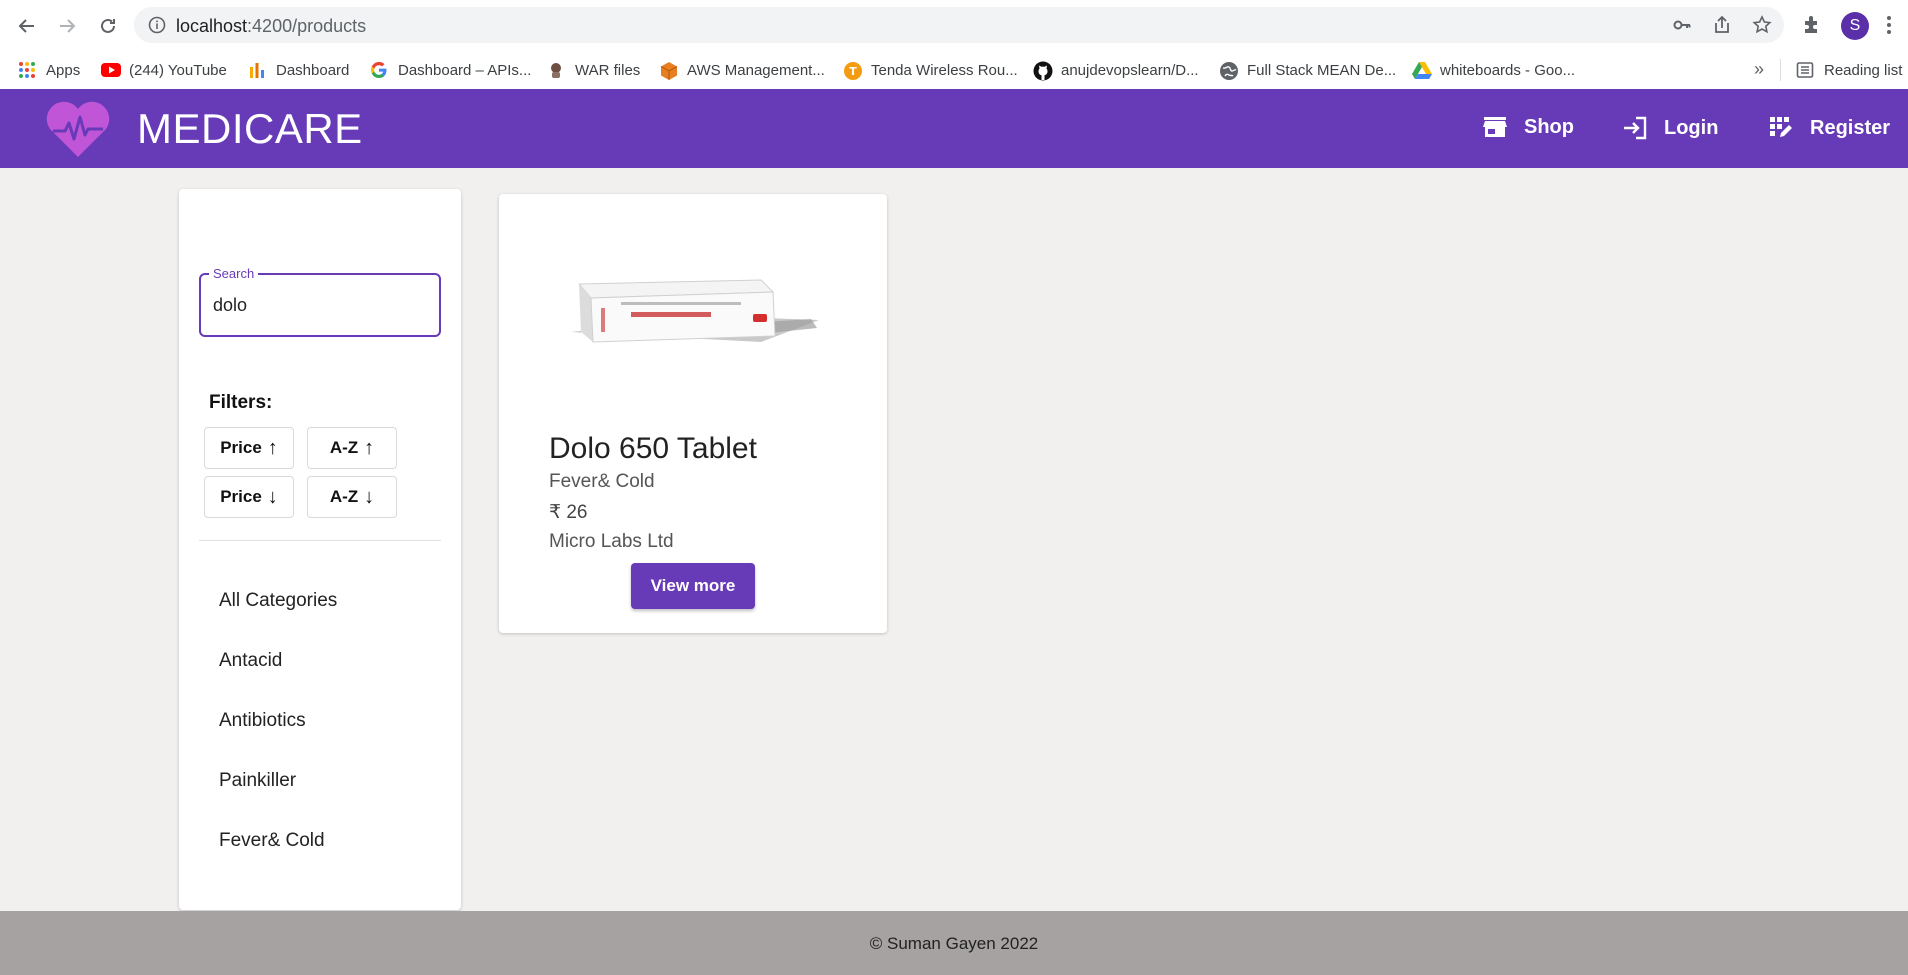 This screenshot has width=1908, height=975. I want to click on key-icon, so click(1682, 25).